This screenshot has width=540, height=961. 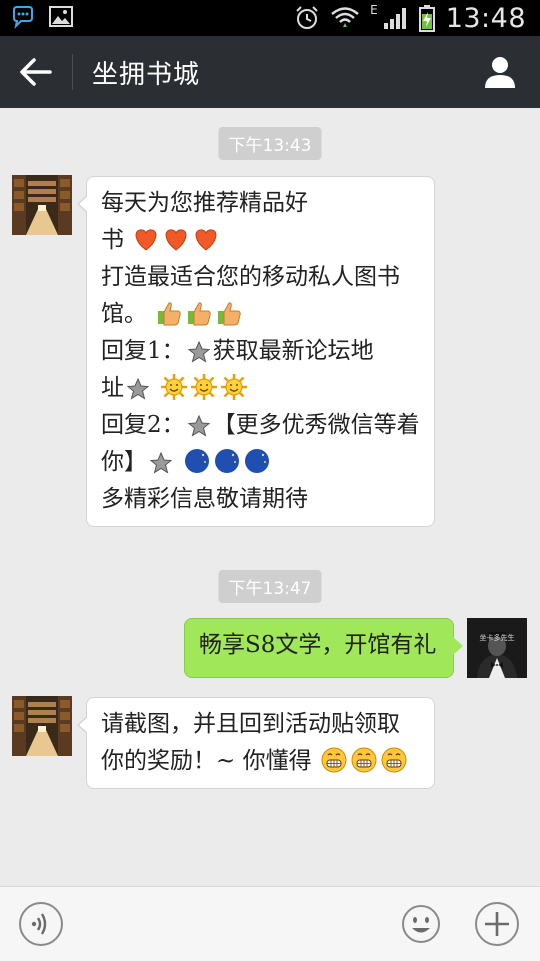 I want to click on battery-charging-icon, so click(x=426, y=18).